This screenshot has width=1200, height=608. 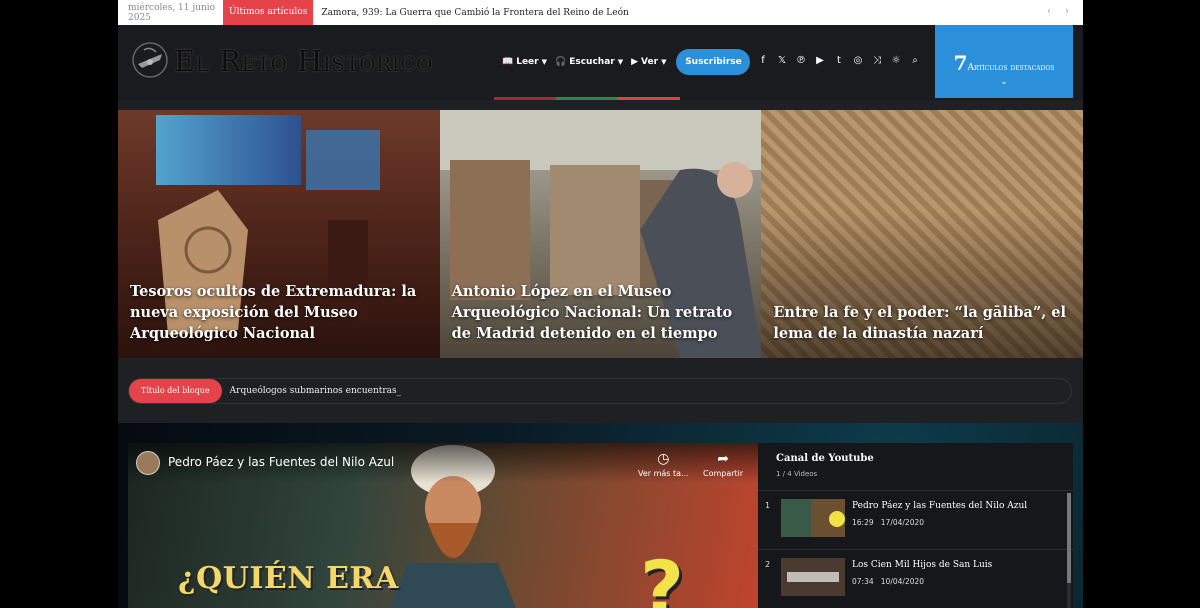 I want to click on video-title: Pedro Páez y las Fuentes del Nilo Azul, so click(x=281, y=462).